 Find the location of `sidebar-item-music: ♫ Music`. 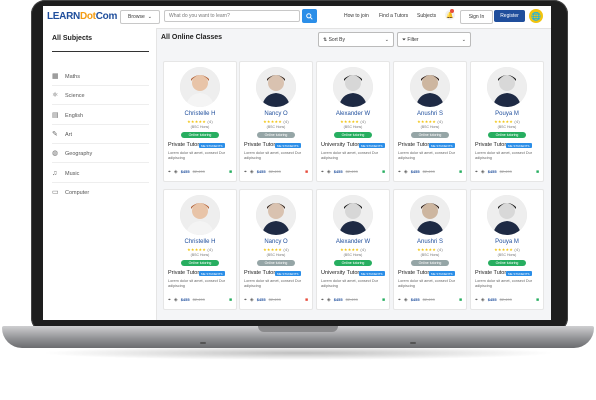

sidebar-item-music: ♫ Music is located at coordinates (65, 173).